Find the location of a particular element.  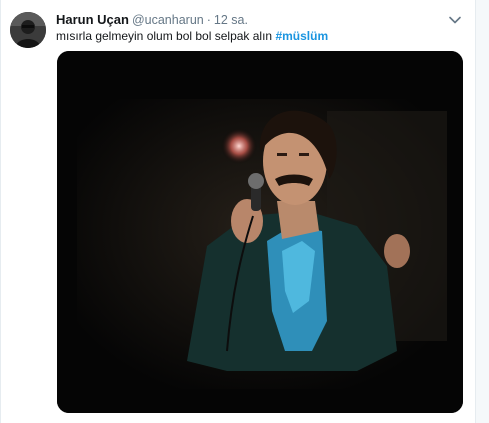

avatar is located at coordinates (28, 30).